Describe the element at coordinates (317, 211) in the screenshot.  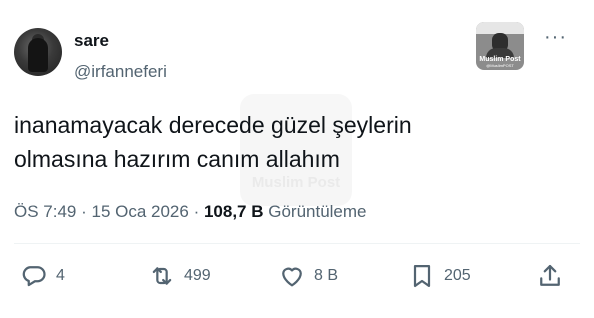
I see `views-label: Görüntüleme` at that location.